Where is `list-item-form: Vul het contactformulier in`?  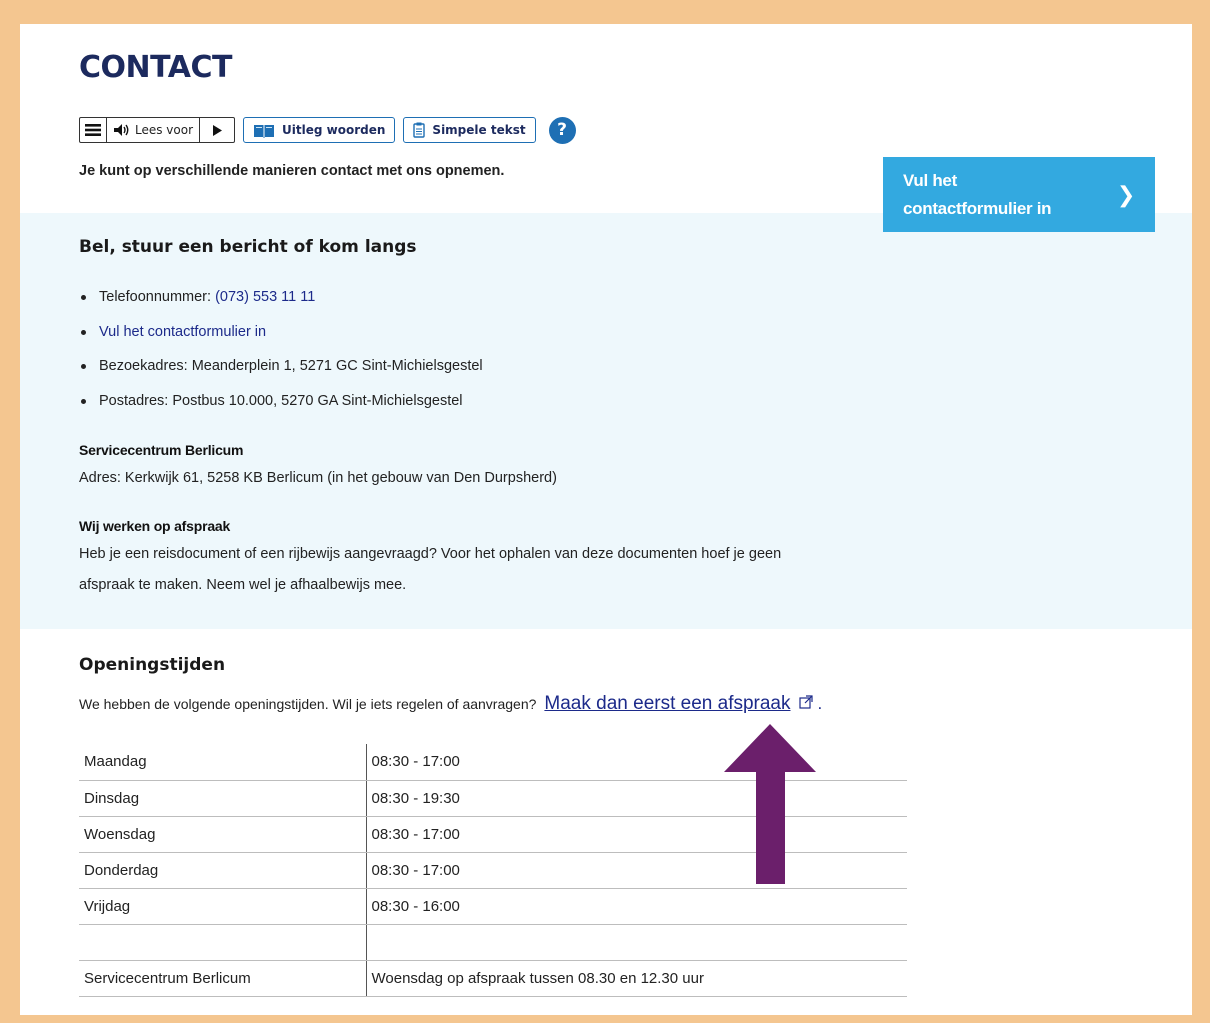 list-item-form: Vul het contactformulier in is located at coordinates (281, 338).